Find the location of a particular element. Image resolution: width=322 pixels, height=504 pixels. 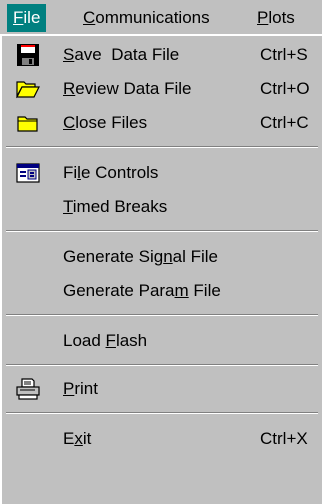

gen-signal-label: Generate Signal File is located at coordinates (140, 257).